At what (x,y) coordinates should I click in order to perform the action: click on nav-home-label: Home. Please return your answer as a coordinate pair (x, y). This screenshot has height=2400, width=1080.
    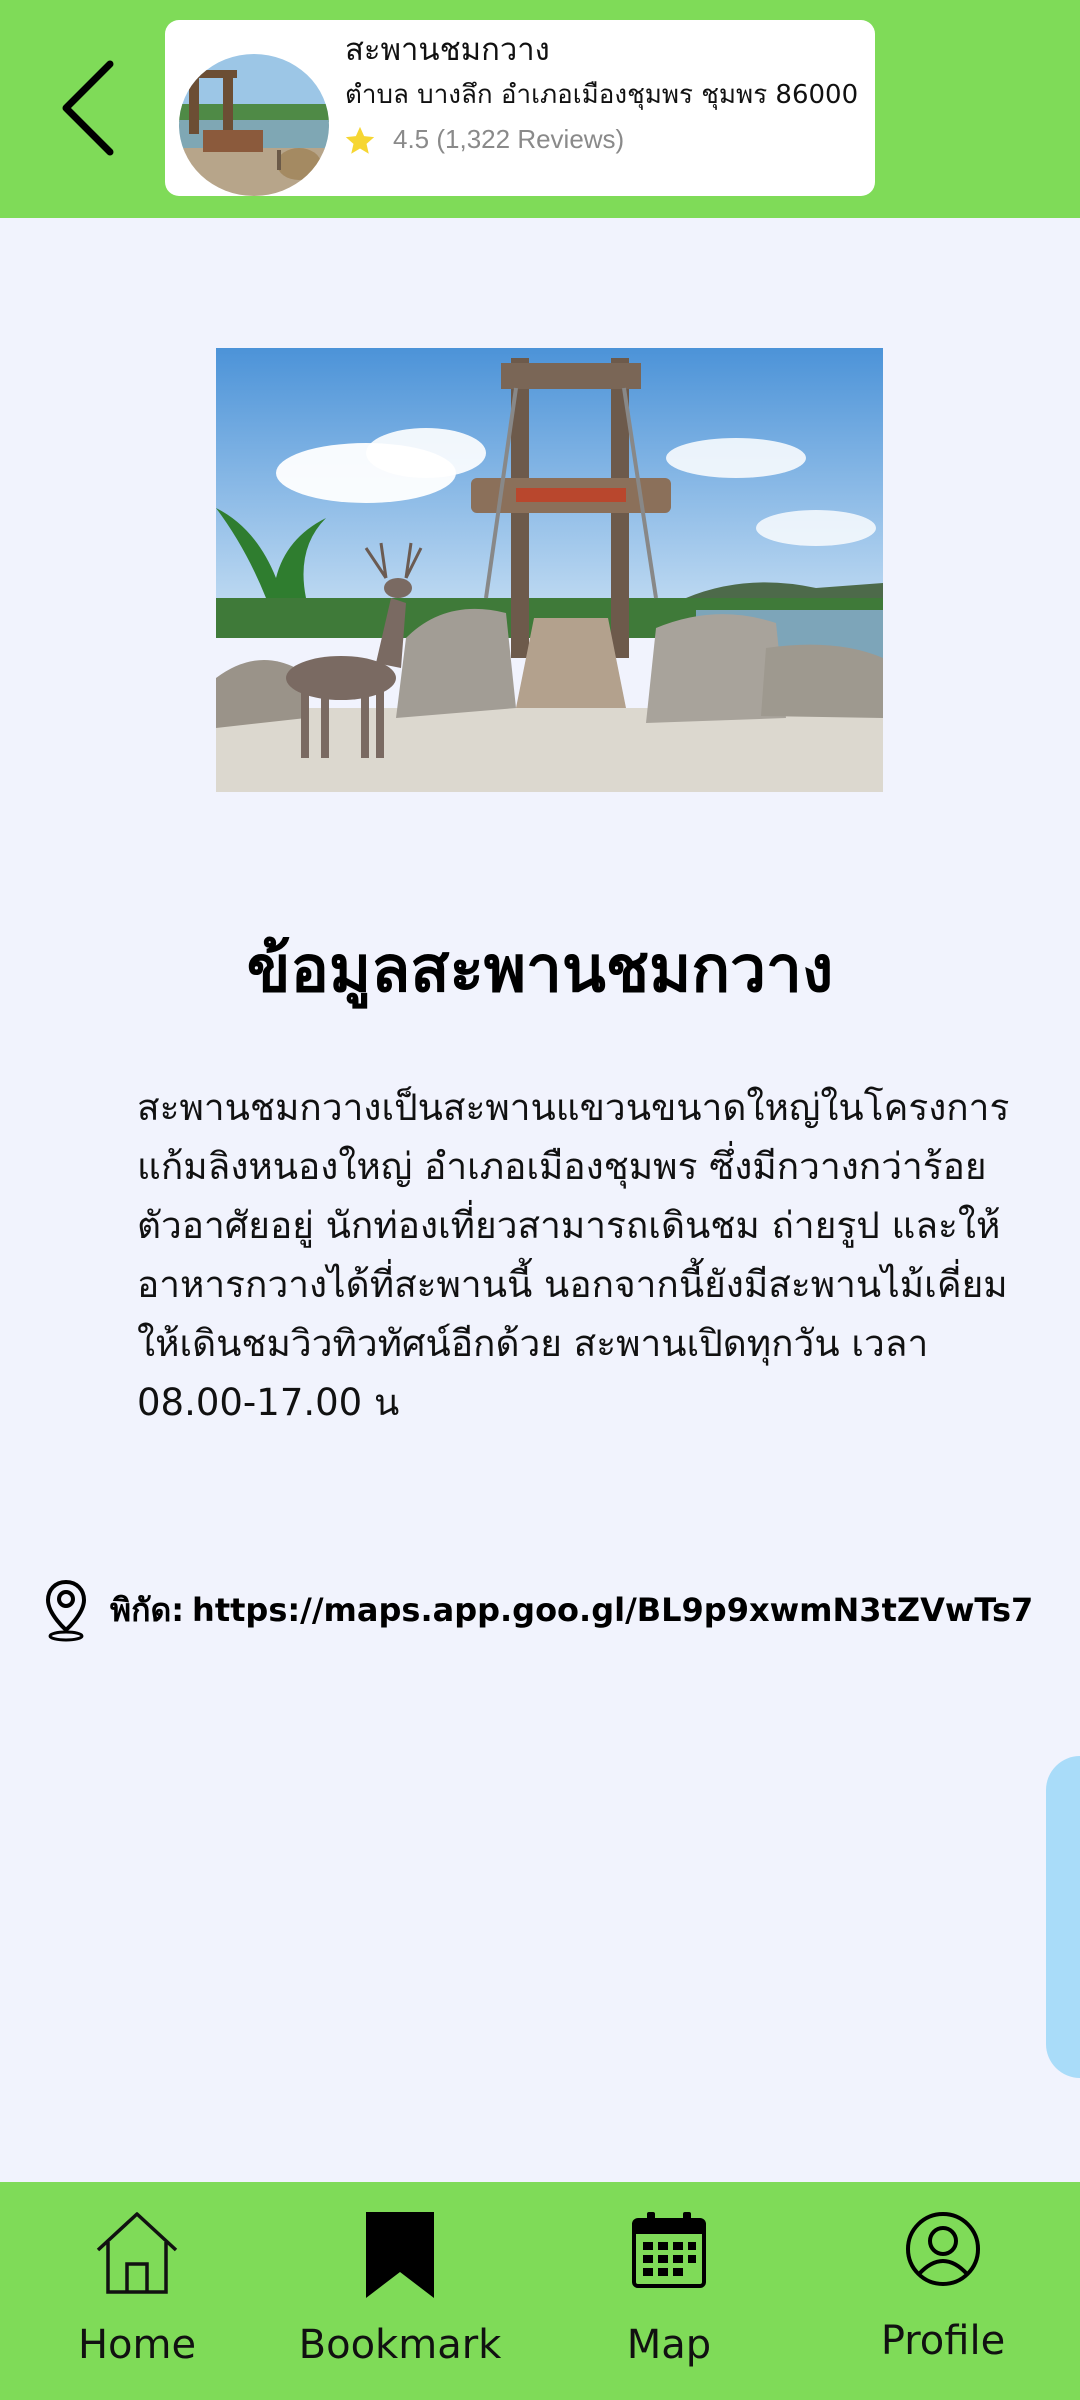
    Looking at the image, I should click on (137, 2345).